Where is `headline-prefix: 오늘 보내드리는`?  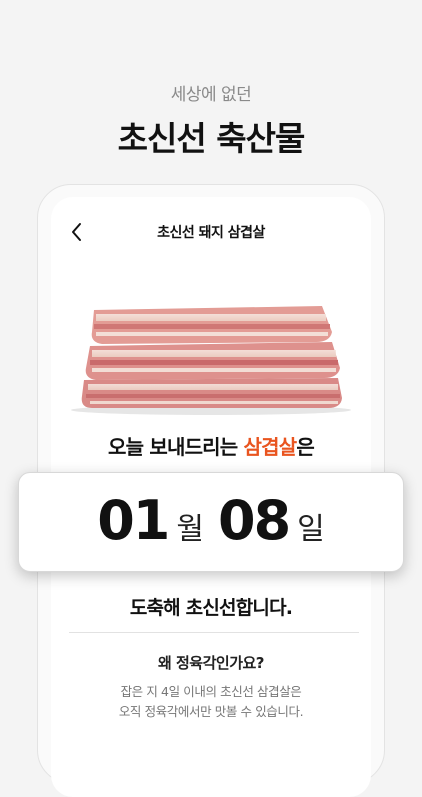 headline-prefix: 오늘 보내드리는 is located at coordinates (176, 447).